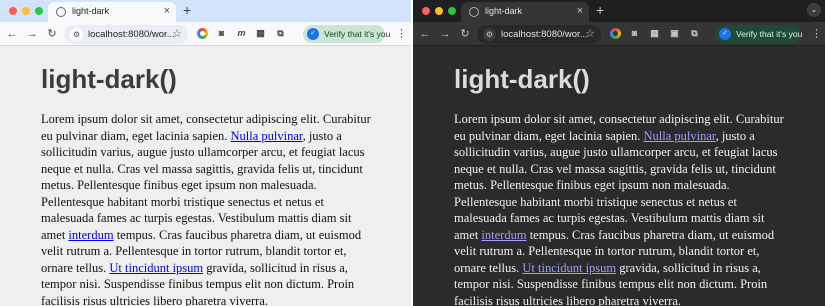 This screenshot has width=825, height=306. I want to click on tab-strip: light-dark × +, so click(205, 11).